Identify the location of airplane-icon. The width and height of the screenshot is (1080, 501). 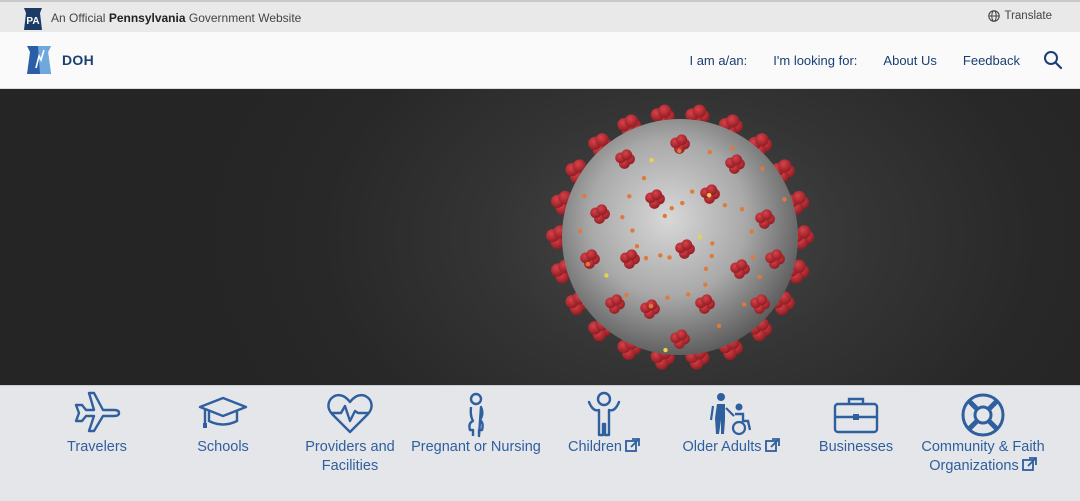
(97, 412).